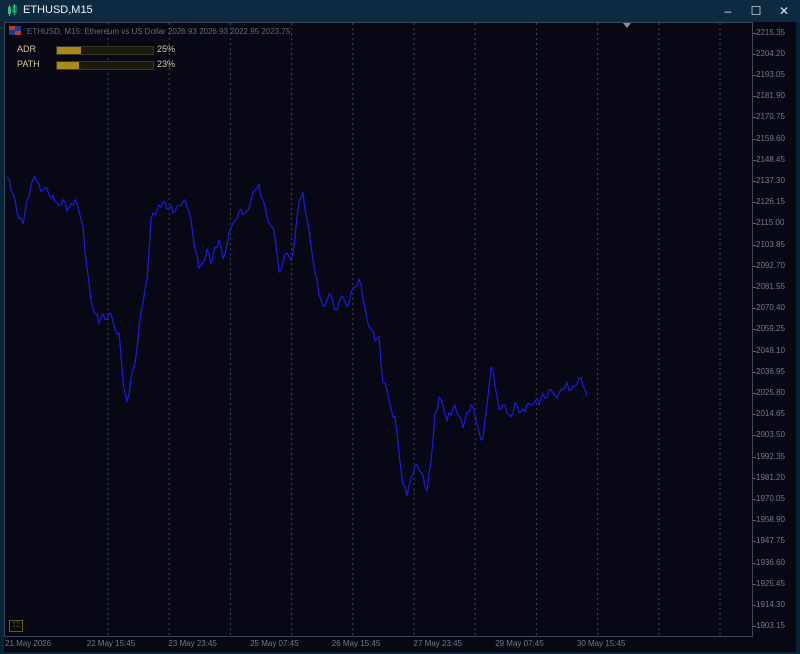  I want to click on price-label: 2081.55, so click(770, 286).